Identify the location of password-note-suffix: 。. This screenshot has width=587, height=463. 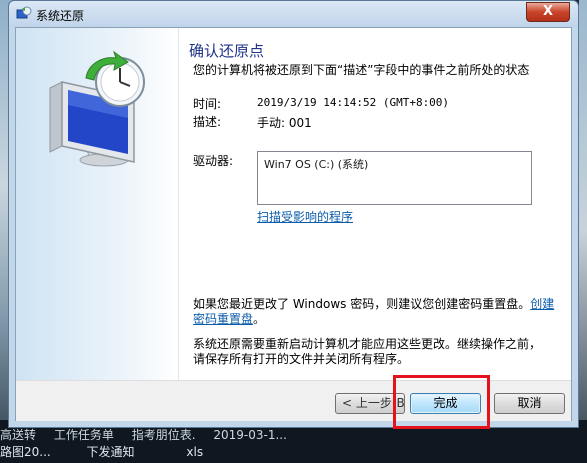
(259, 319).